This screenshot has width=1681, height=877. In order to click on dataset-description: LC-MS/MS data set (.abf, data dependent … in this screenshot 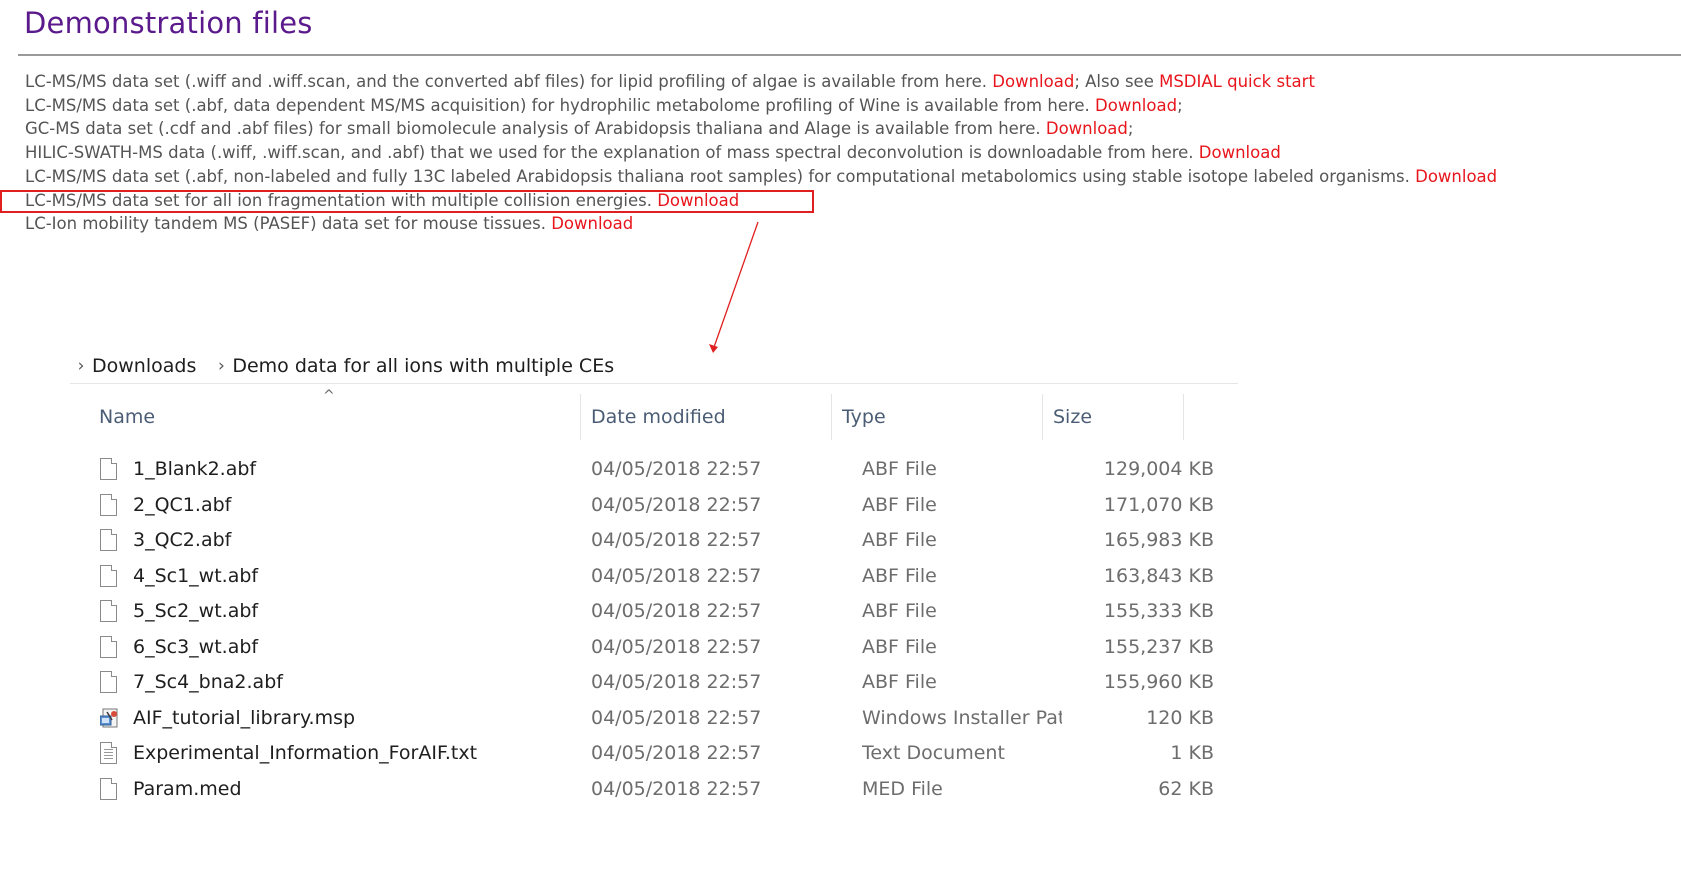, I will do `click(560, 105)`.